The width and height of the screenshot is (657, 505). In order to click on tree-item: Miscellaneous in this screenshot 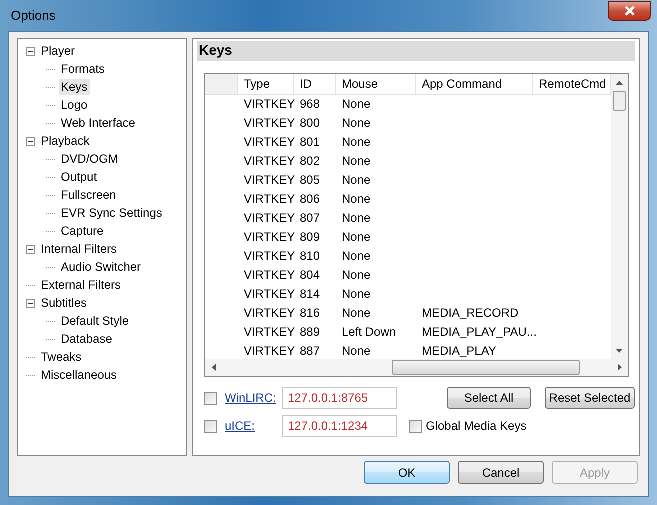, I will do `click(79, 375)`.